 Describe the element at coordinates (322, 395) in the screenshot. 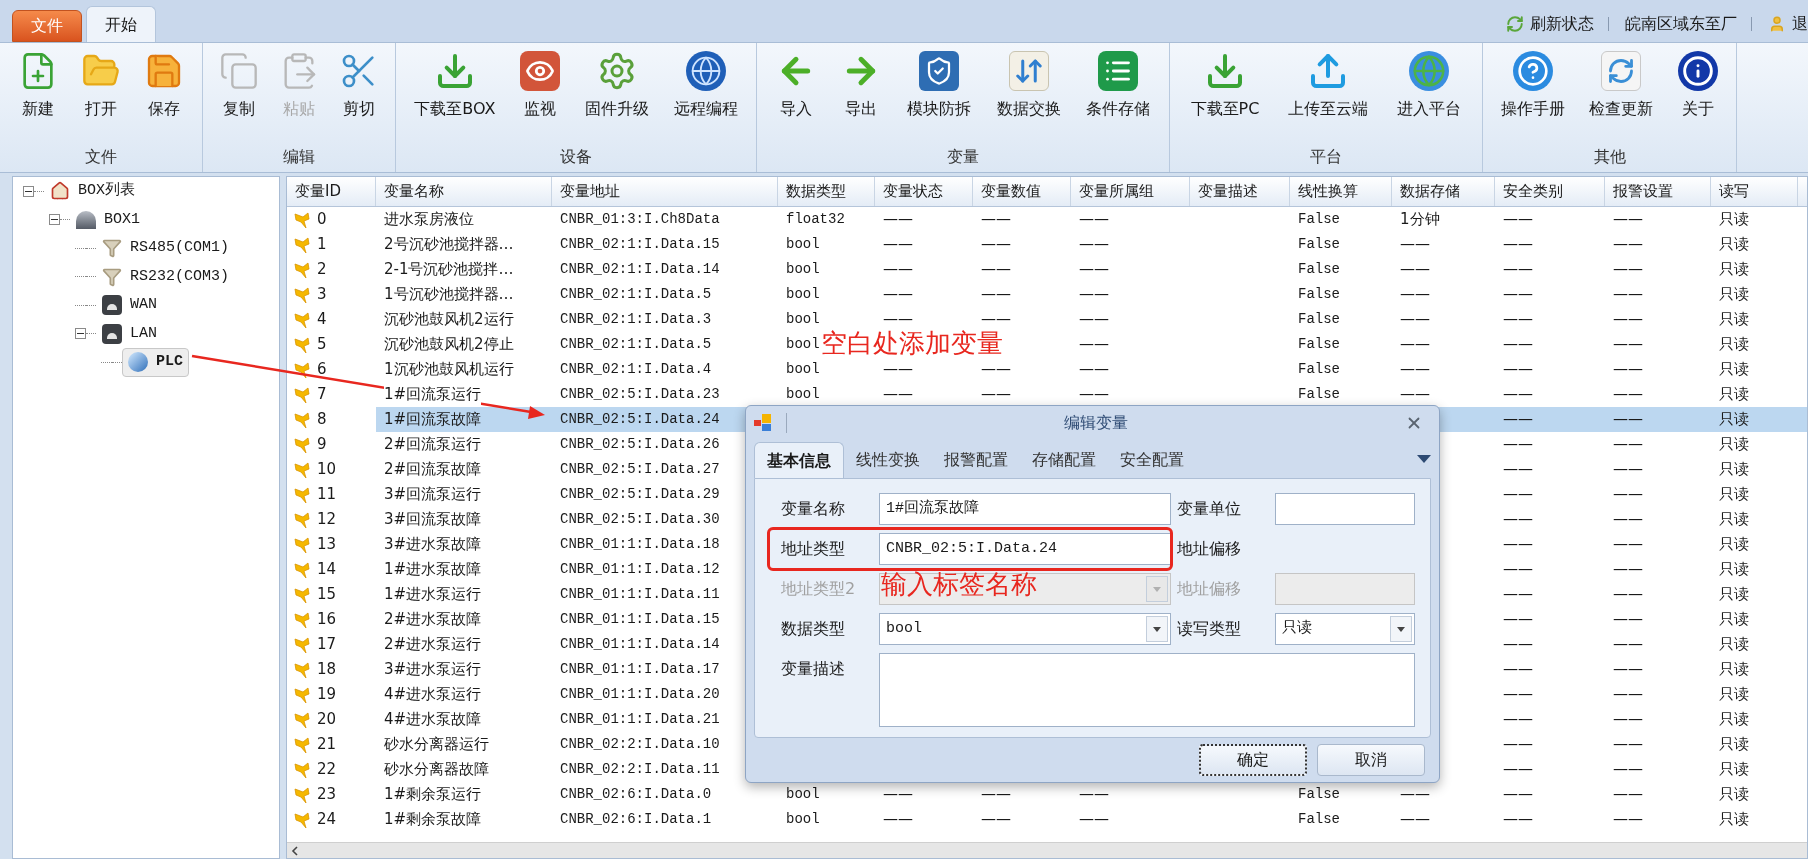

I see `row-id: 7` at that location.